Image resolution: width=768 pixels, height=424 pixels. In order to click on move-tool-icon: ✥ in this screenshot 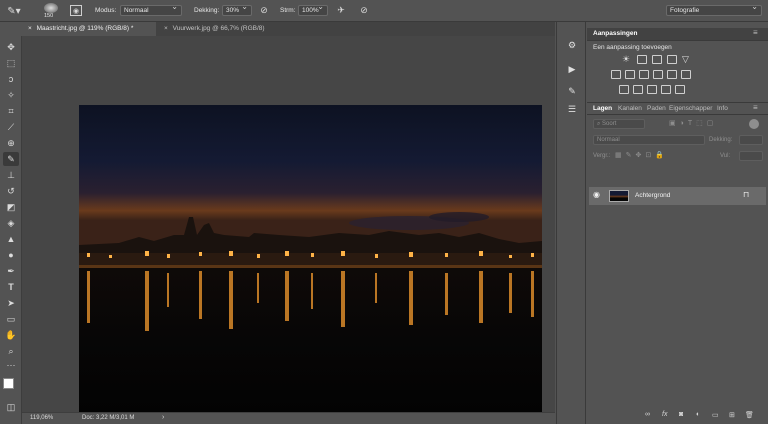, I will do `click(11, 47)`.